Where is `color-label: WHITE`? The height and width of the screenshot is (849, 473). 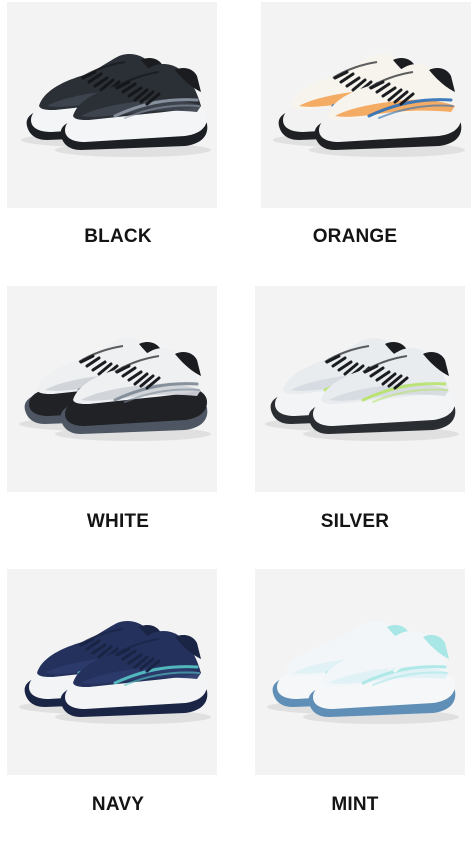 color-label: WHITE is located at coordinates (118, 521).